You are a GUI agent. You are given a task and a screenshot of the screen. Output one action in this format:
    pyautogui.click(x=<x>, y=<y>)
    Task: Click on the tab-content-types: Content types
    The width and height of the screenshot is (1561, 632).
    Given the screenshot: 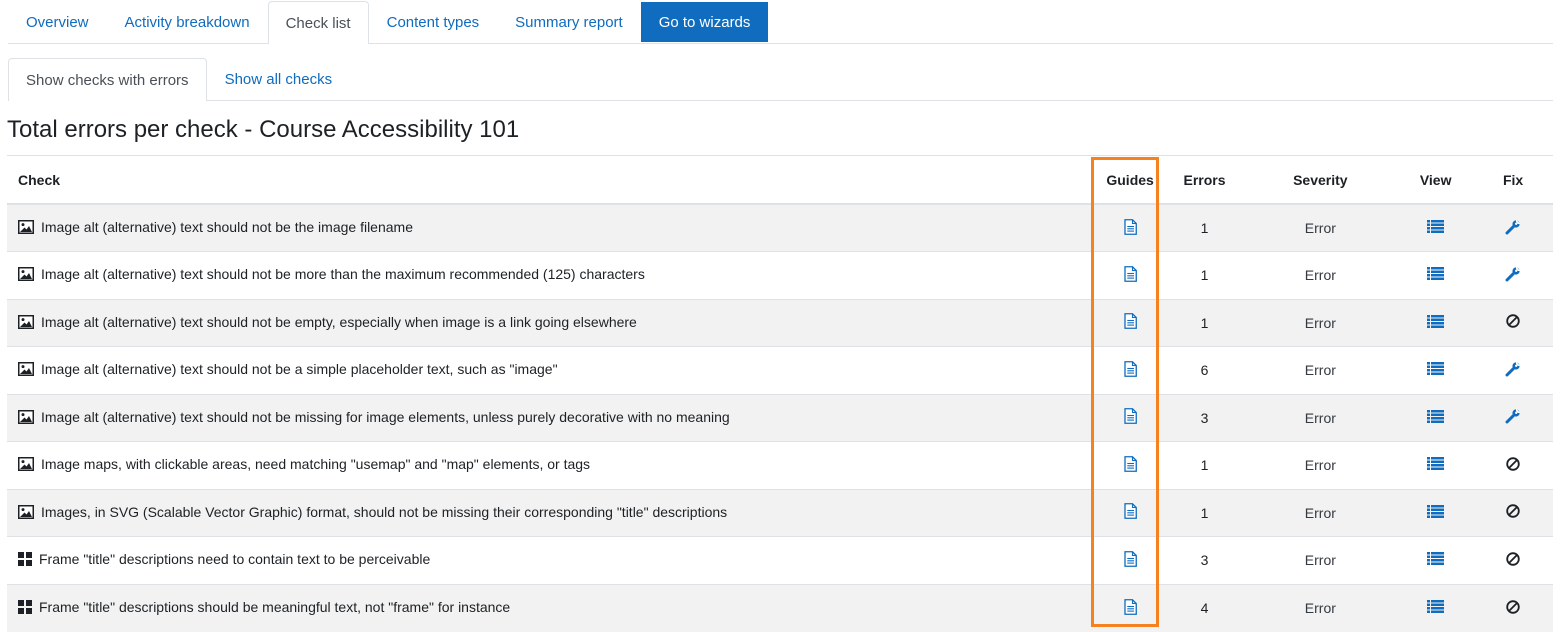 What is the action you would take?
    pyautogui.click(x=433, y=22)
    